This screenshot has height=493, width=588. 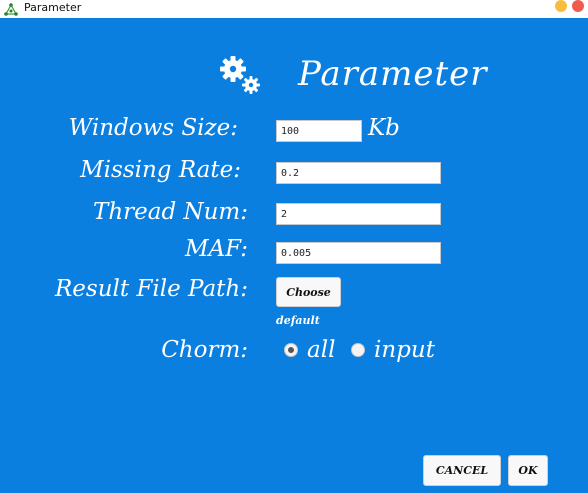 What do you see at coordinates (291, 350) in the screenshot?
I see `chorm-all-radio` at bounding box center [291, 350].